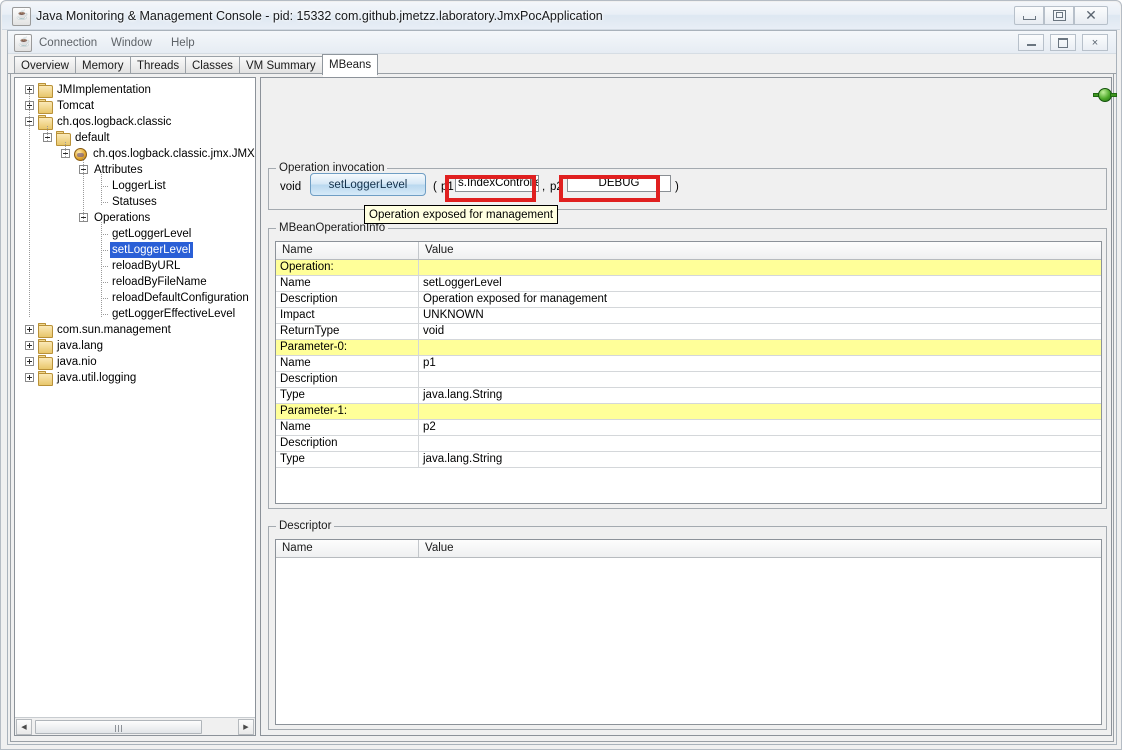  I want to click on tab-threads: Threads, so click(158, 65).